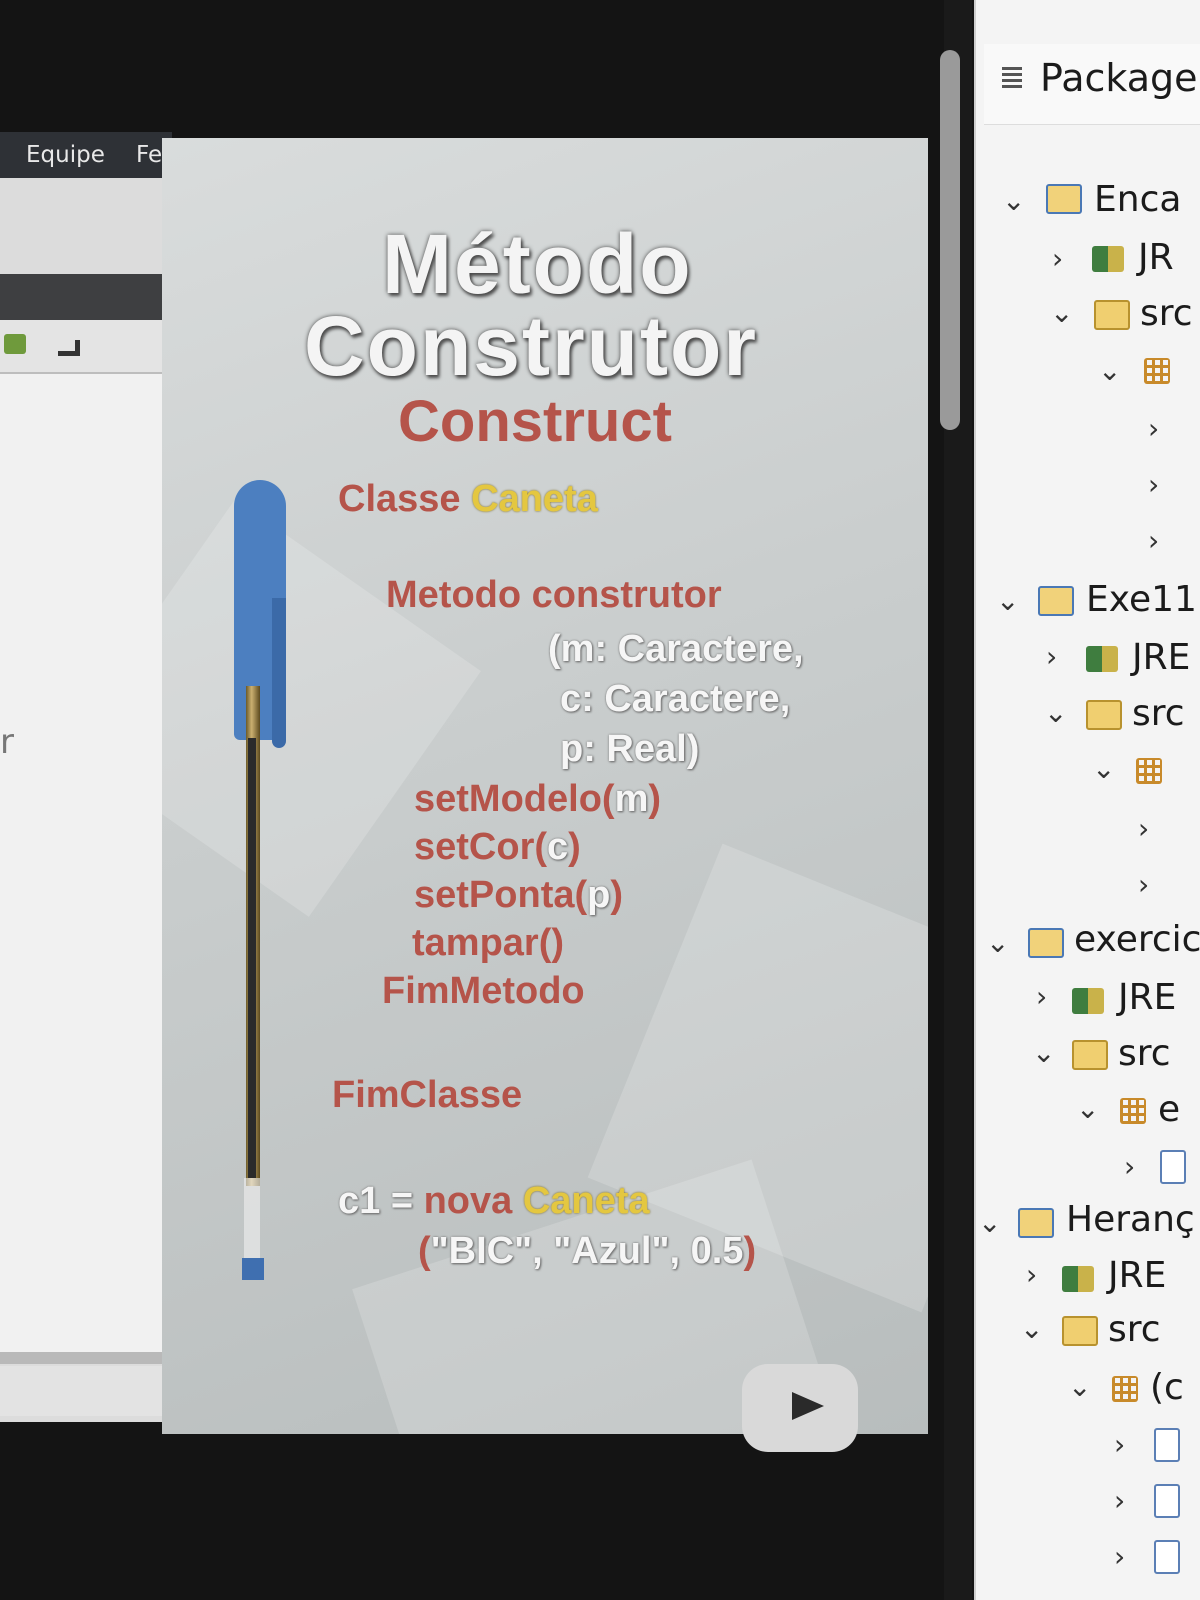  What do you see at coordinates (85, 864) in the screenshot?
I see `editor-area` at bounding box center [85, 864].